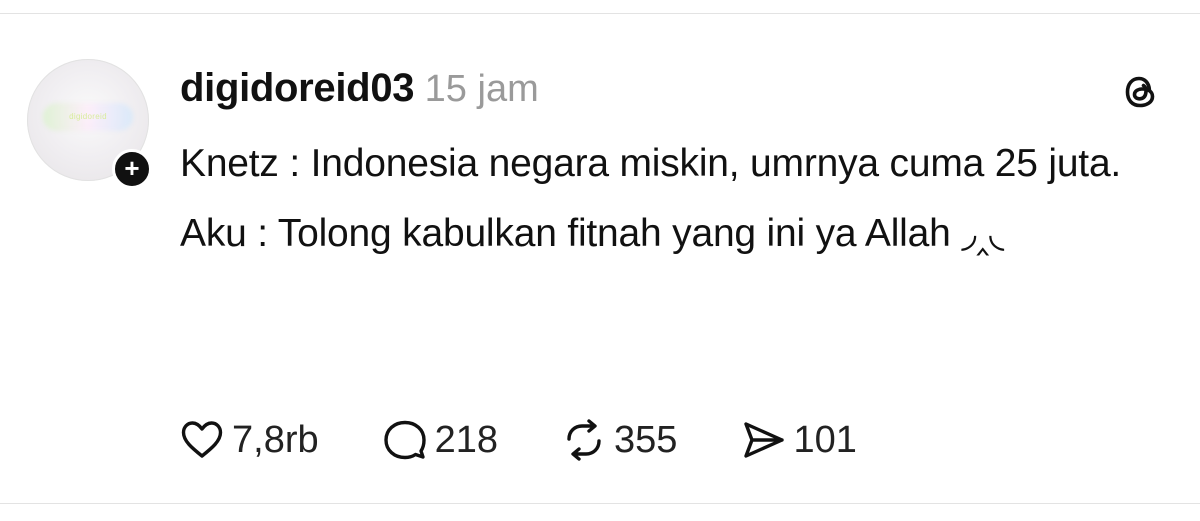 The width and height of the screenshot is (1200, 521). What do you see at coordinates (202, 439) in the screenshot?
I see `heart-icon` at bounding box center [202, 439].